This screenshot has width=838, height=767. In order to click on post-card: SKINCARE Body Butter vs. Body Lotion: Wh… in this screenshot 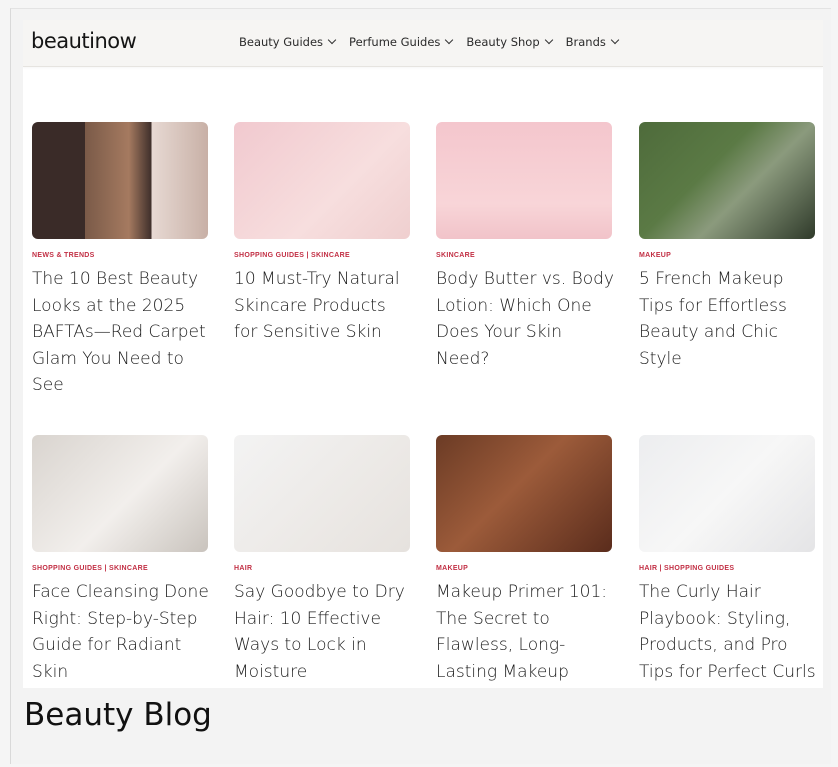, I will do `click(525, 247)`.